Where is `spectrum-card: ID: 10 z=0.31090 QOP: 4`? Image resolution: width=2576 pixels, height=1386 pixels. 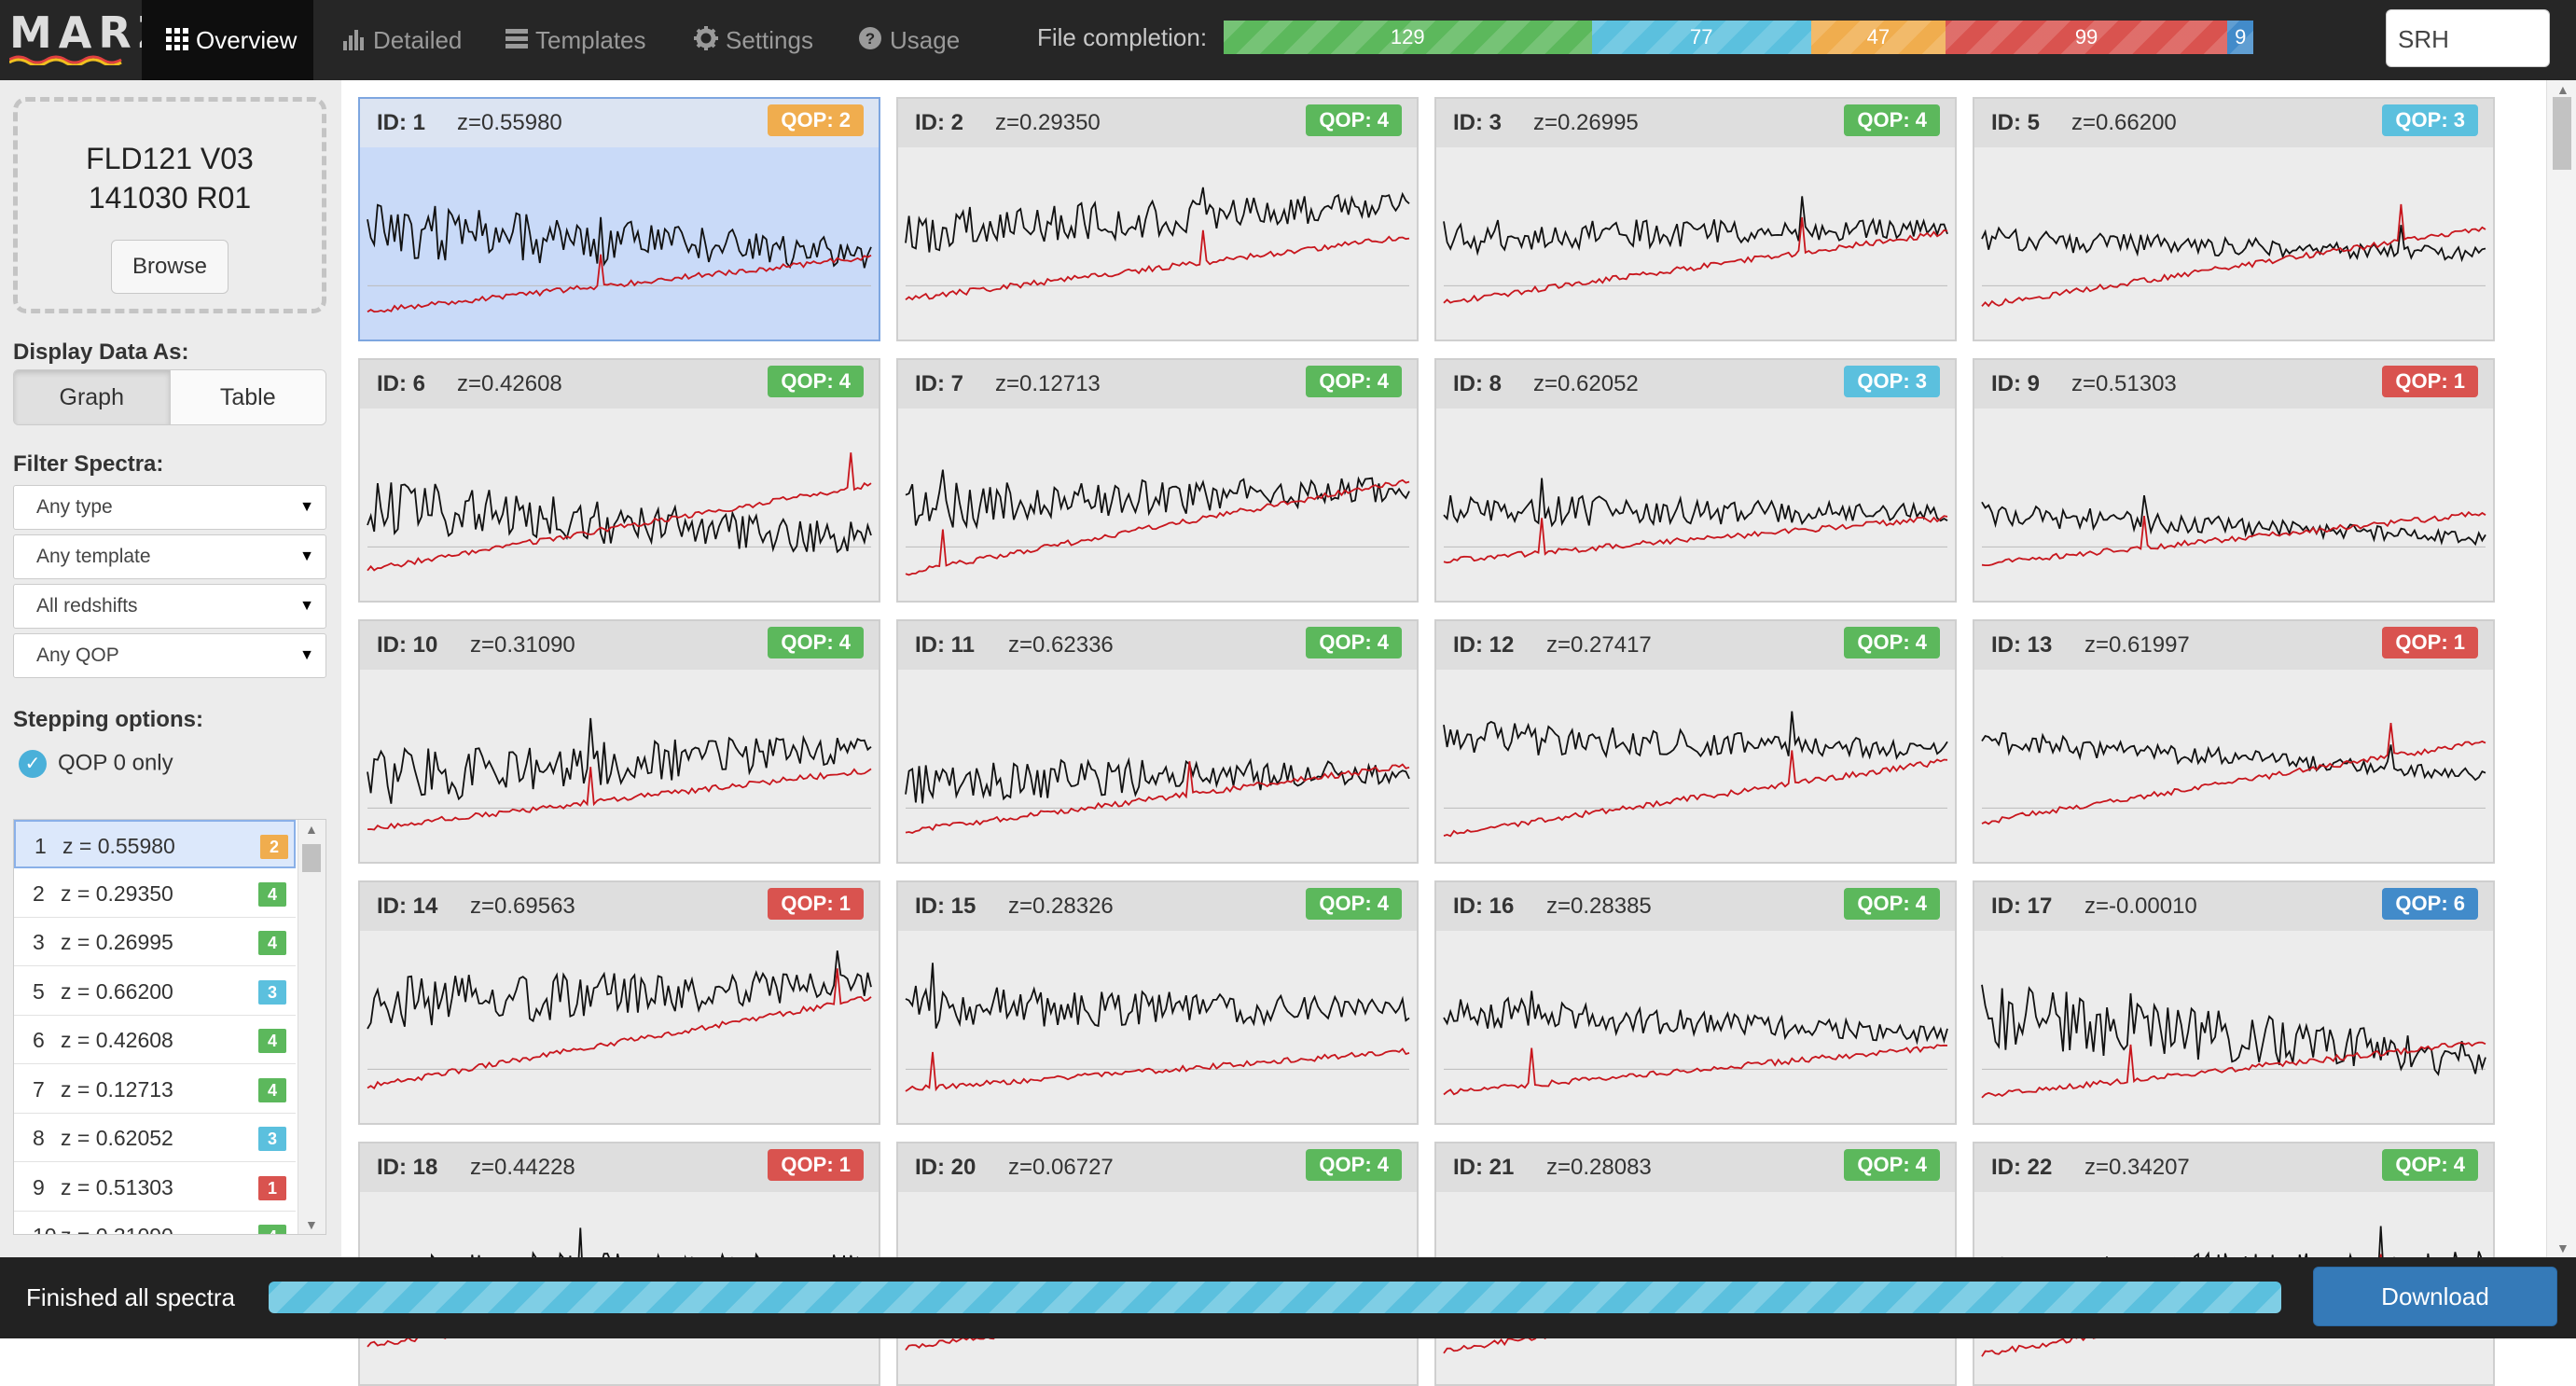
spectrum-card: ID: 10 z=0.31090 QOP: 4 is located at coordinates (619, 741).